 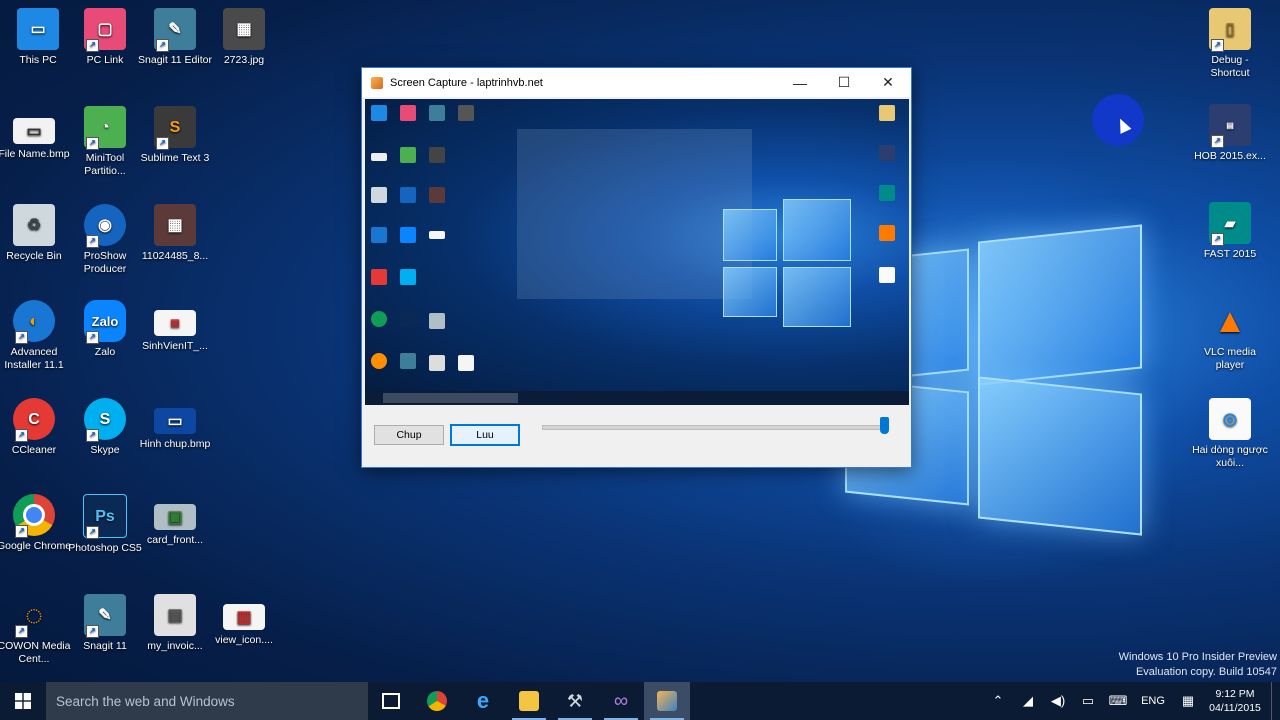 I want to click on volume-icon: ◀), so click(x=1058, y=701).